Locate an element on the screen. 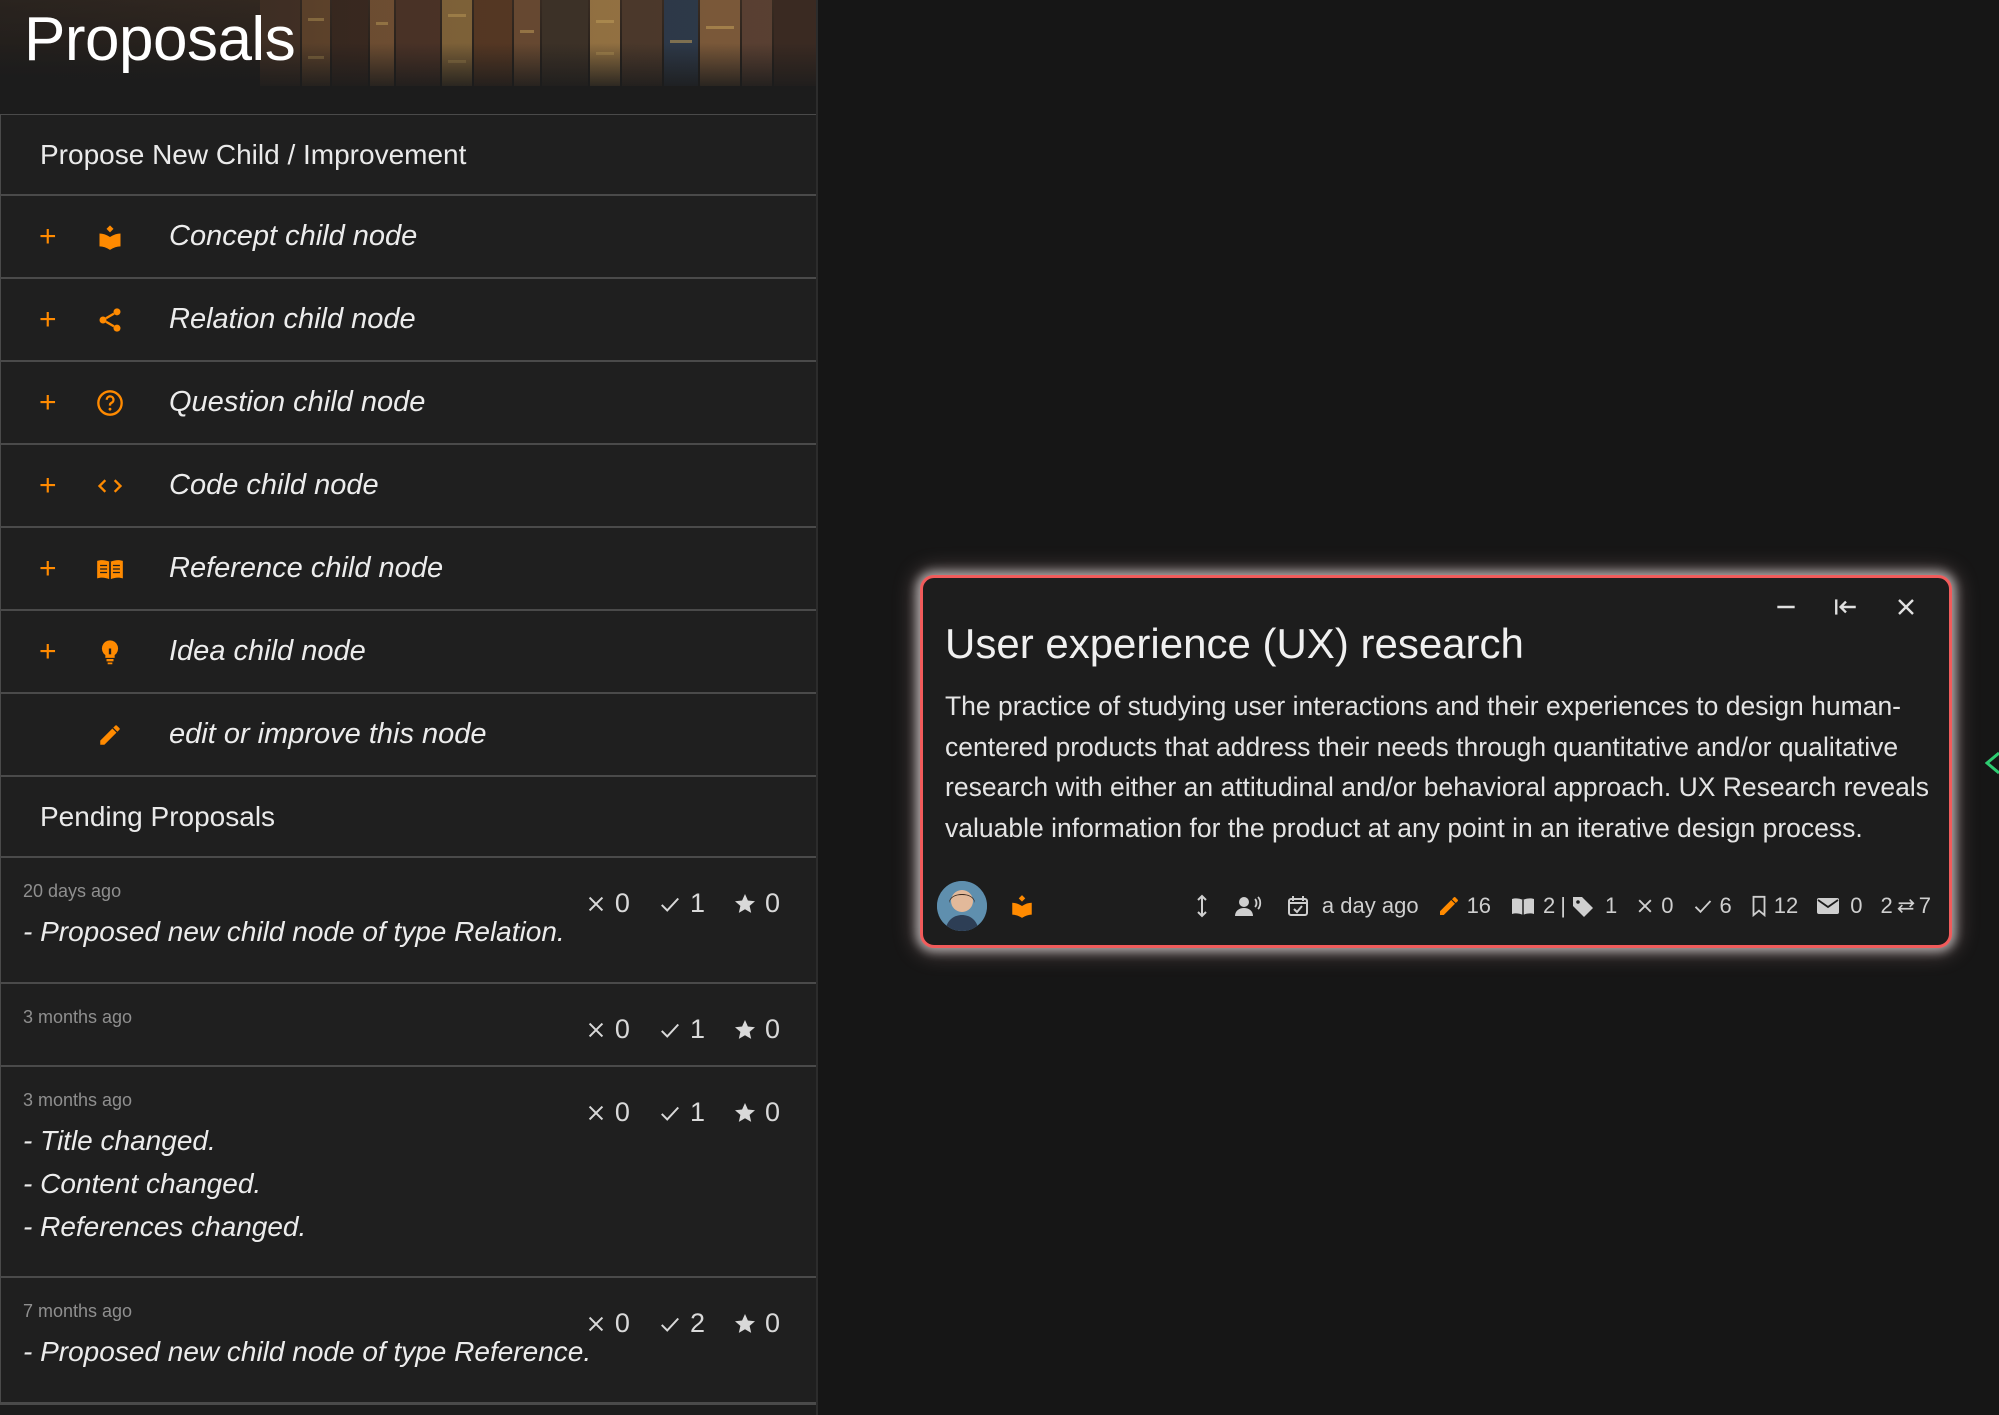 This screenshot has height=1415, width=1999. propose-question-child-button: + Question child node is located at coordinates (408, 403).